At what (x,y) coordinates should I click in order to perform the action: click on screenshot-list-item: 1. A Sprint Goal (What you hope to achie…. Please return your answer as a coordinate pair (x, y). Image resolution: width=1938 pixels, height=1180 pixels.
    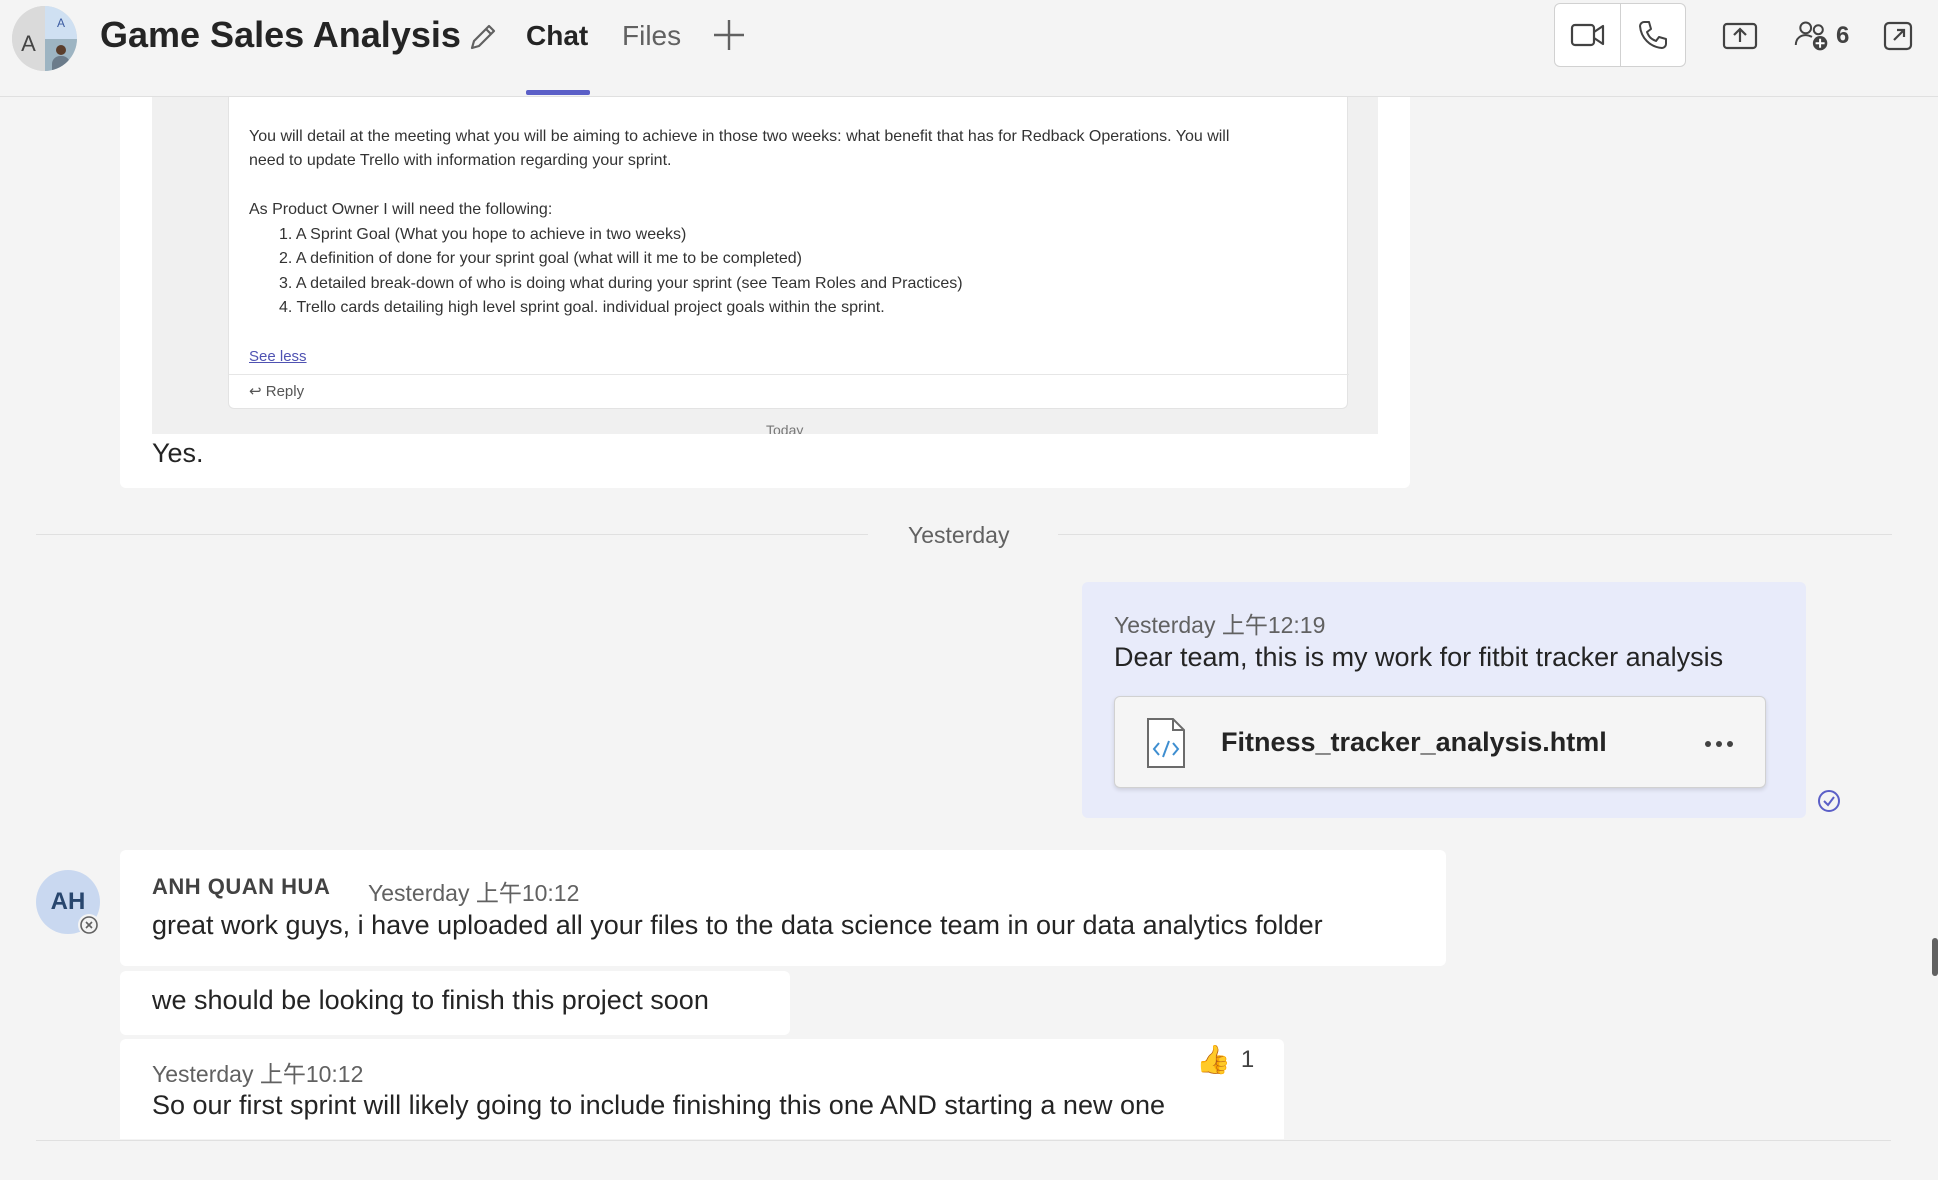
    Looking at the image, I should click on (483, 234).